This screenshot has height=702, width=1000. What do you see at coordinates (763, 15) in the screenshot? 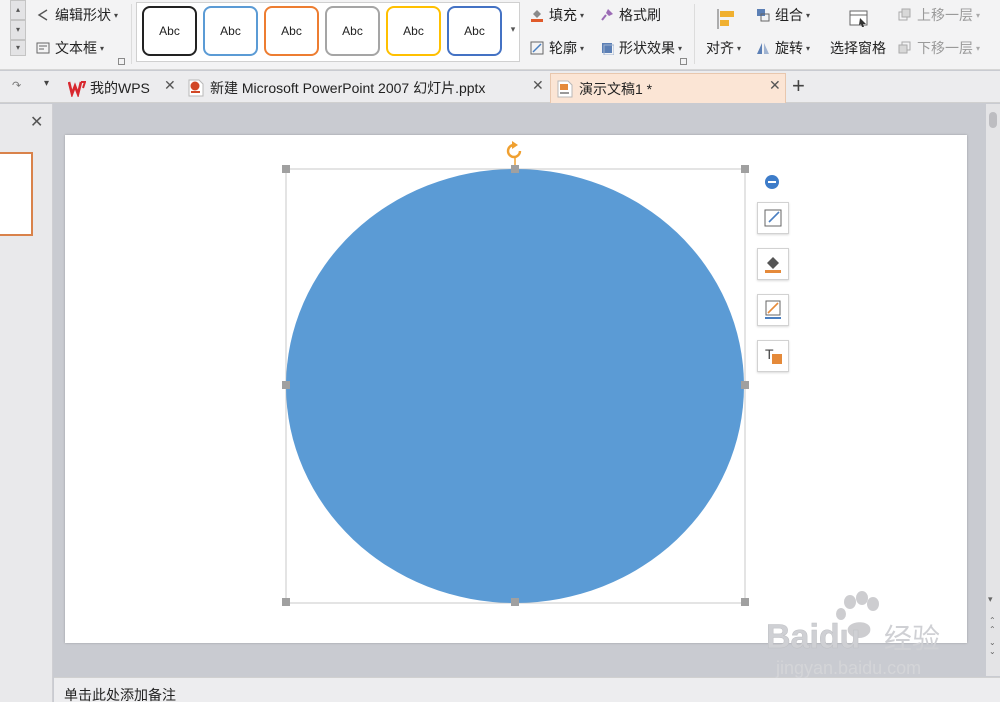
I see `group-icon` at bounding box center [763, 15].